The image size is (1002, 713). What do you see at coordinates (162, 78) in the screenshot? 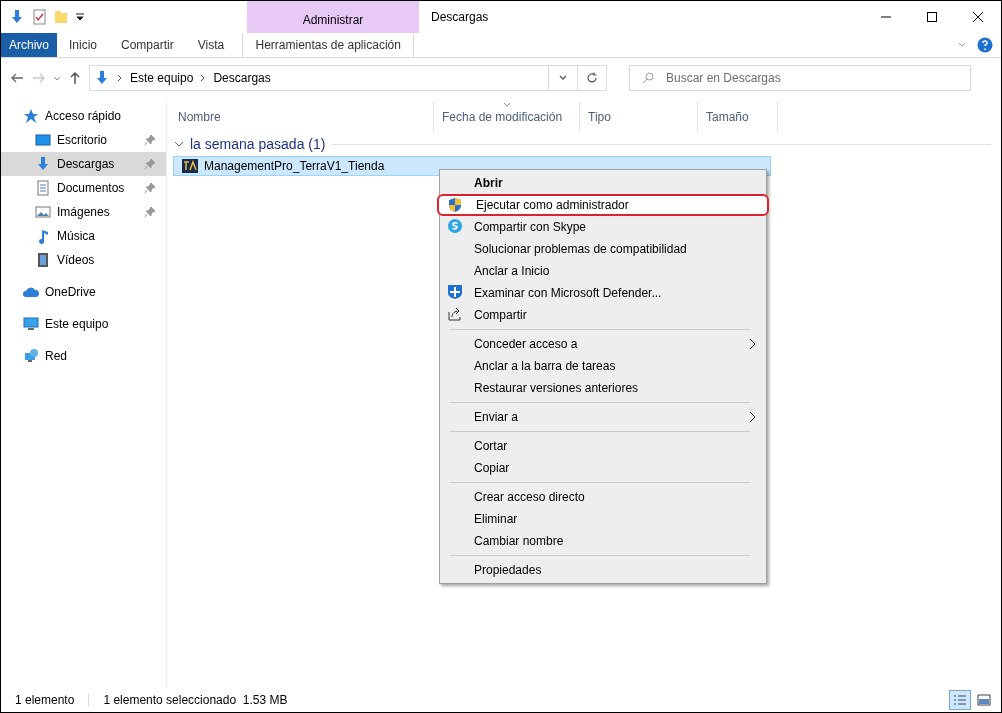
I see `breadcrumb: Este equipo` at bounding box center [162, 78].